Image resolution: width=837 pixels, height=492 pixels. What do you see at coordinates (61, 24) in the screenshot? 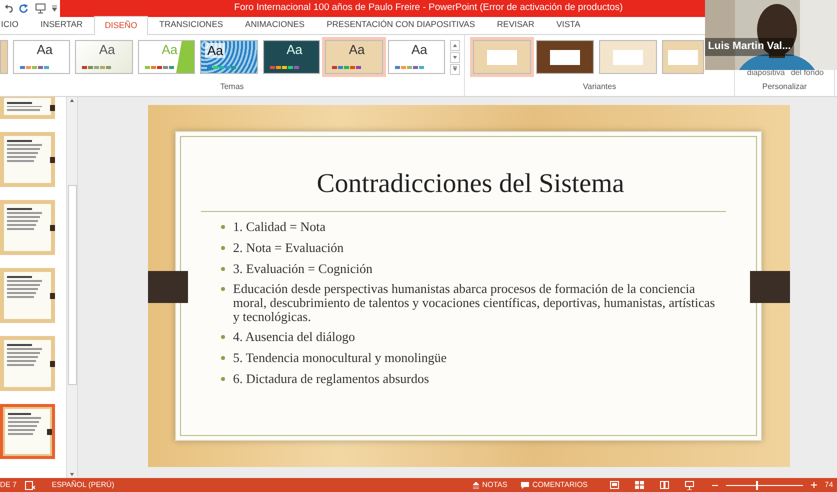
I see `ribbon-tab: INSERTAR` at bounding box center [61, 24].